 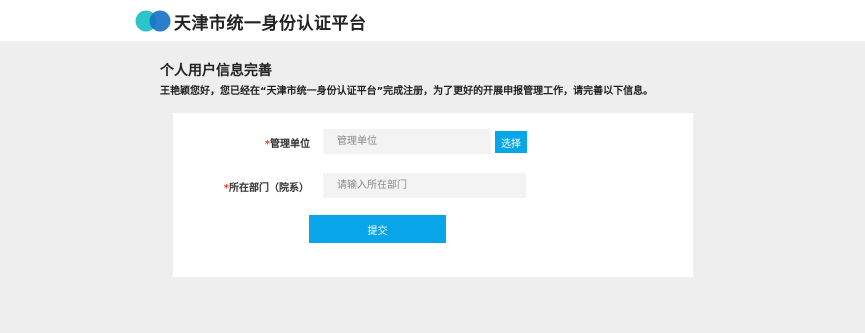 I want to click on page-title: 个人用户信息完善, so click(x=216, y=71).